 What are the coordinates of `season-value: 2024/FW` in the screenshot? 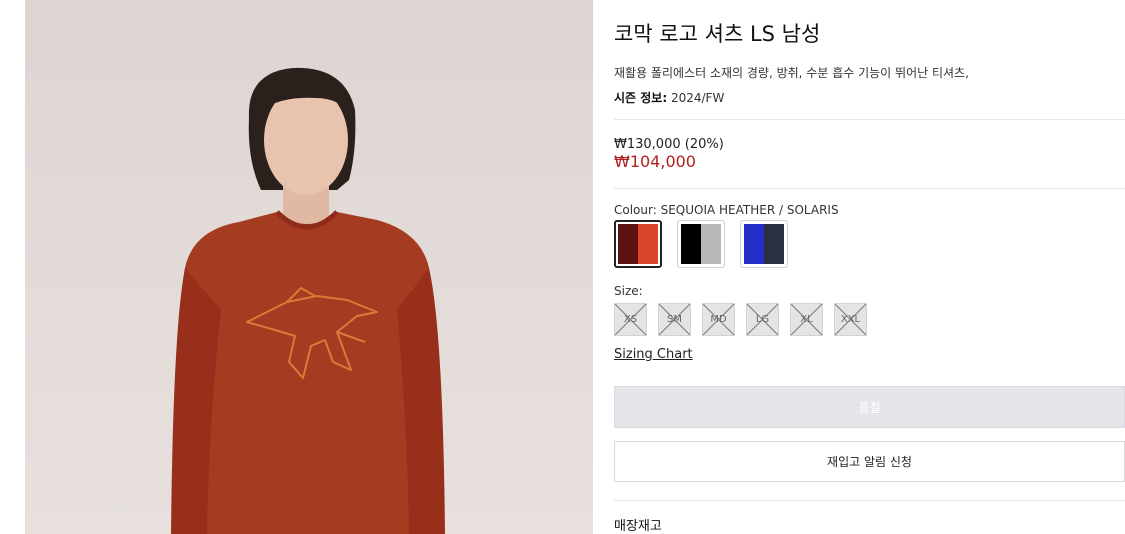 It's located at (697, 98).